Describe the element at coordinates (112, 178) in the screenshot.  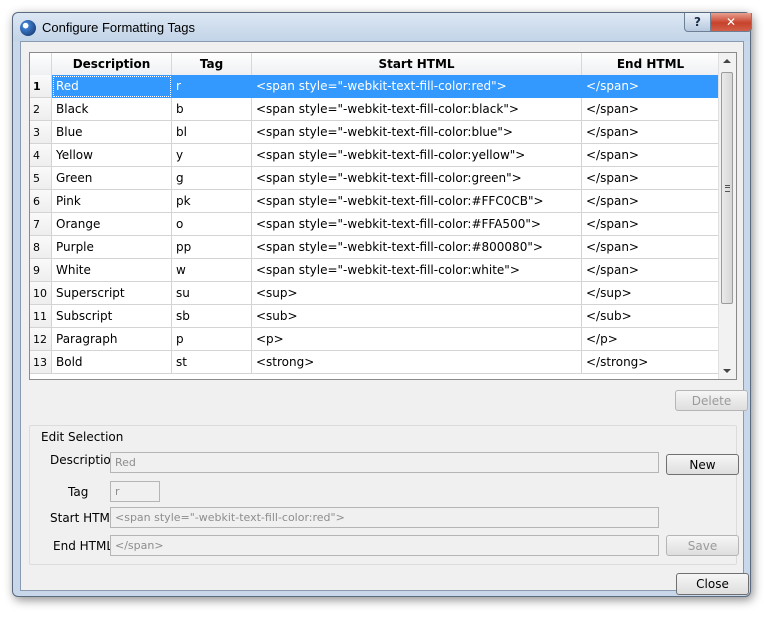
I see `description-cell: Green` at that location.